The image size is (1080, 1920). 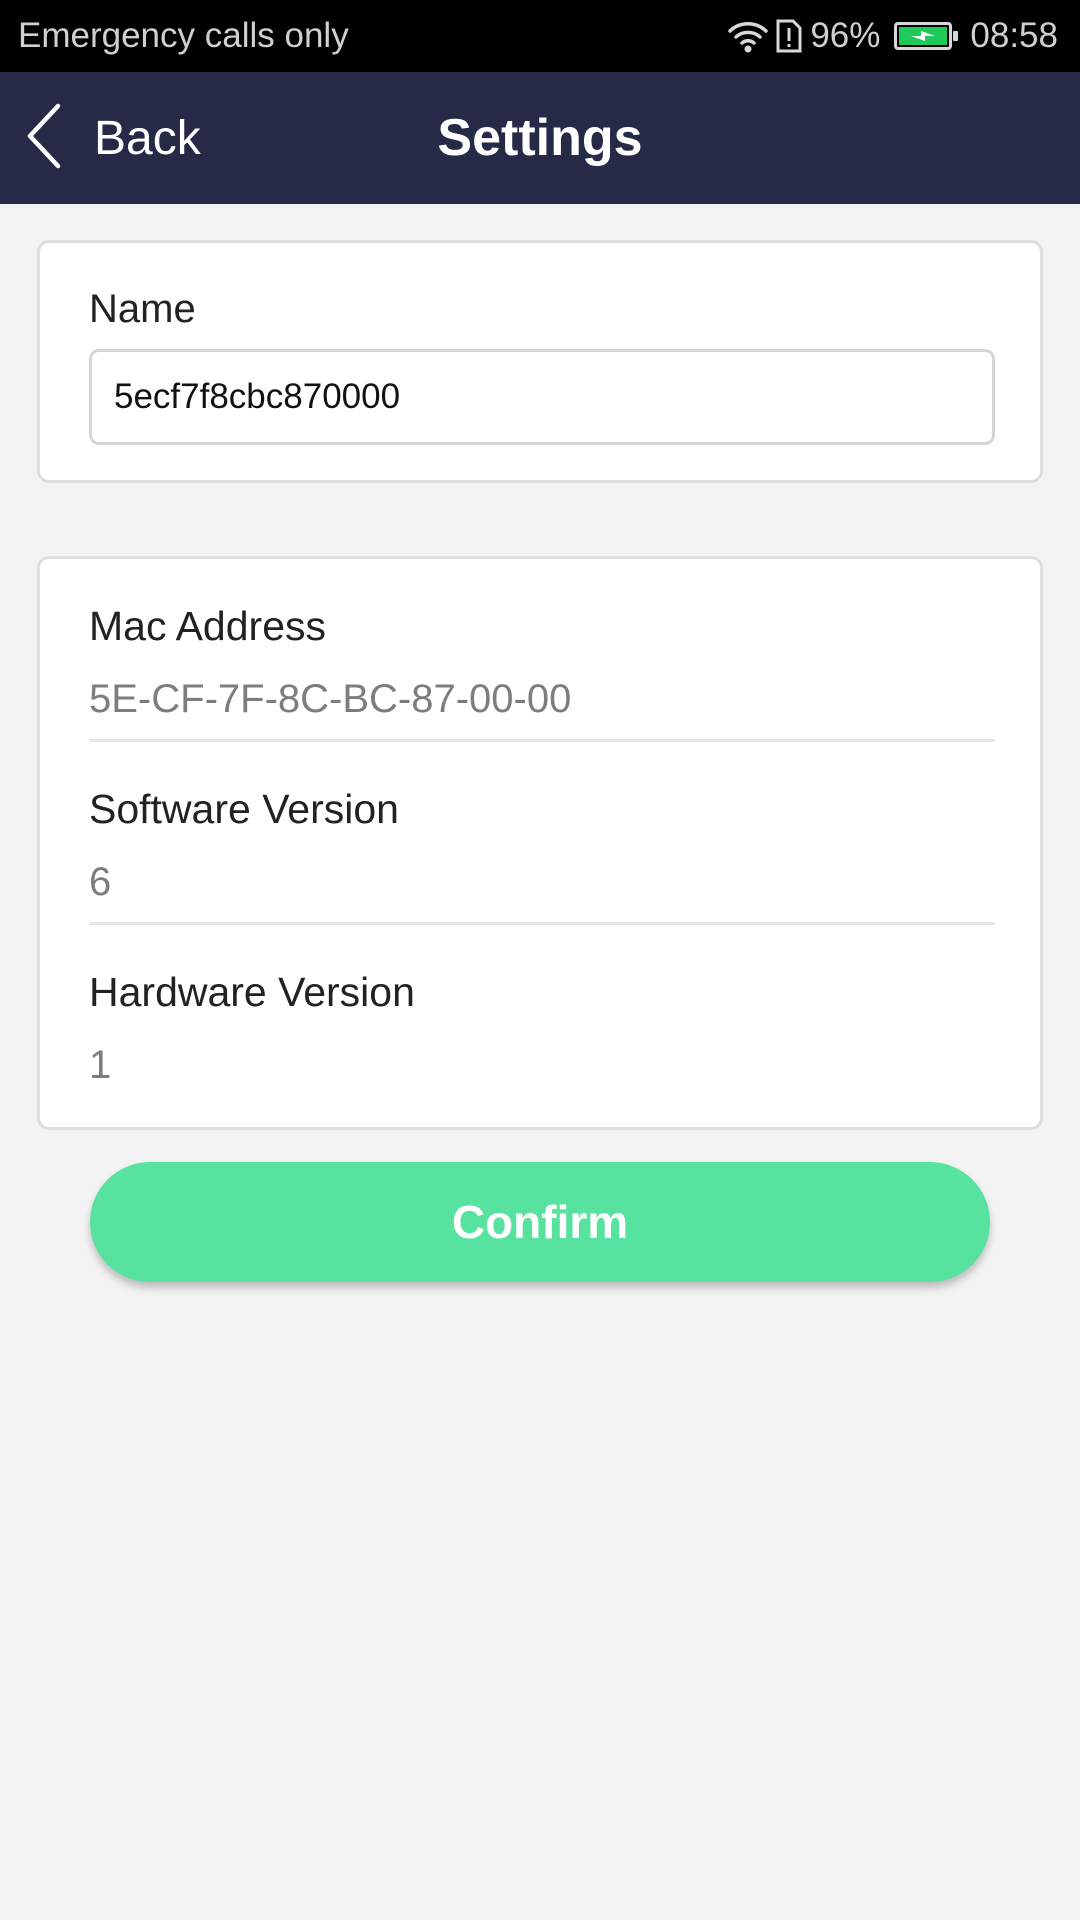 I want to click on back-button: Back, so click(x=112, y=138).